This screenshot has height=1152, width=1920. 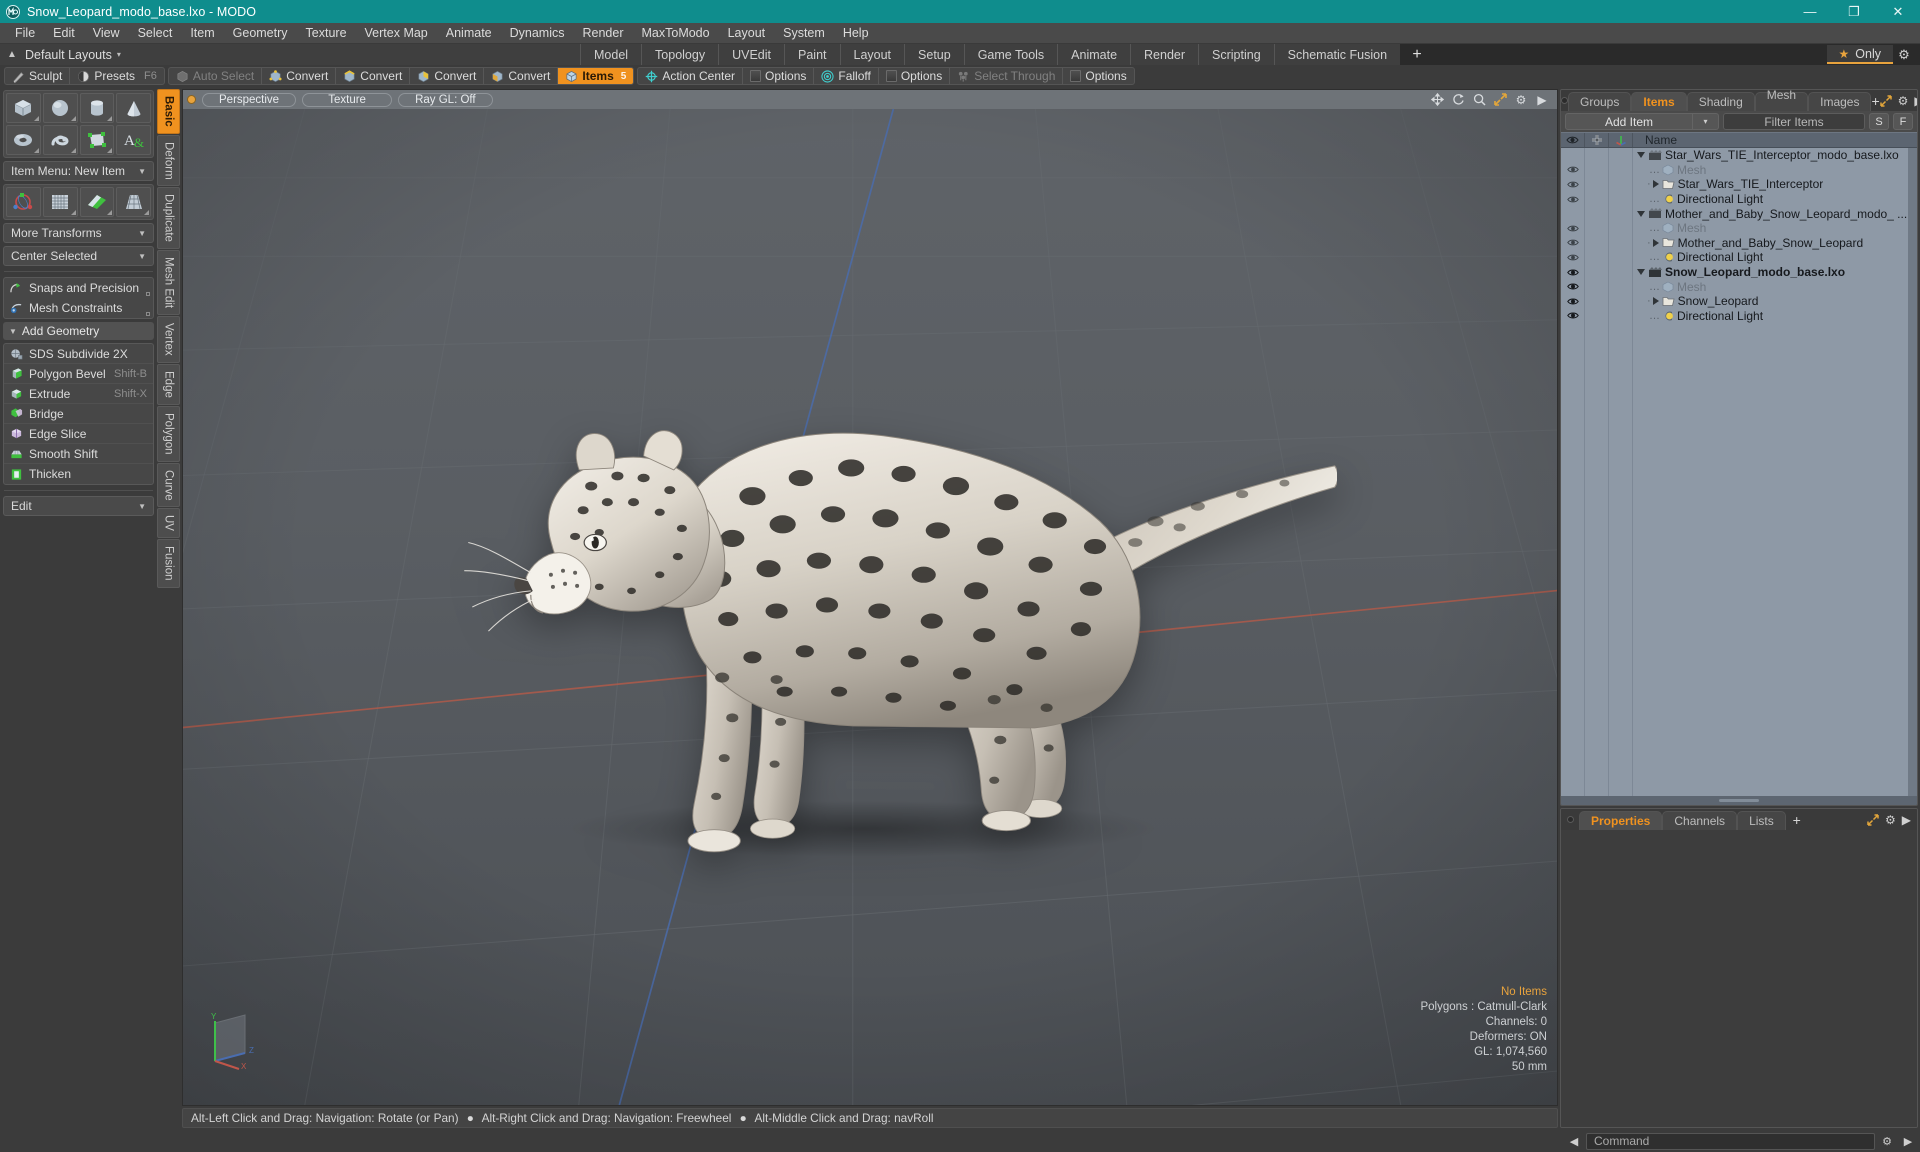 What do you see at coordinates (78, 434) in the screenshot?
I see `edge-slice-button: Edge Slice` at bounding box center [78, 434].